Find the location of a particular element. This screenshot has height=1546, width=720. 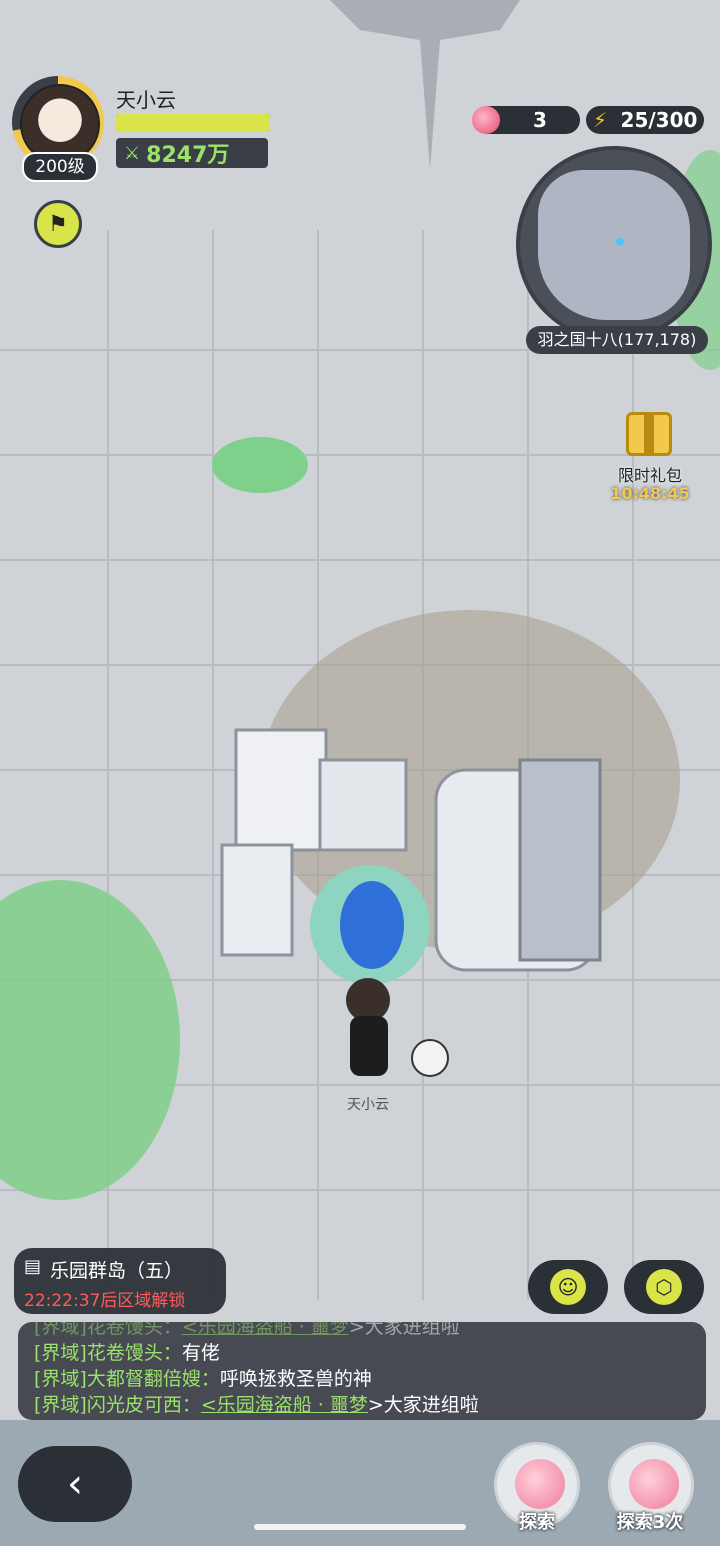

player-marker is located at coordinates (620, 242).